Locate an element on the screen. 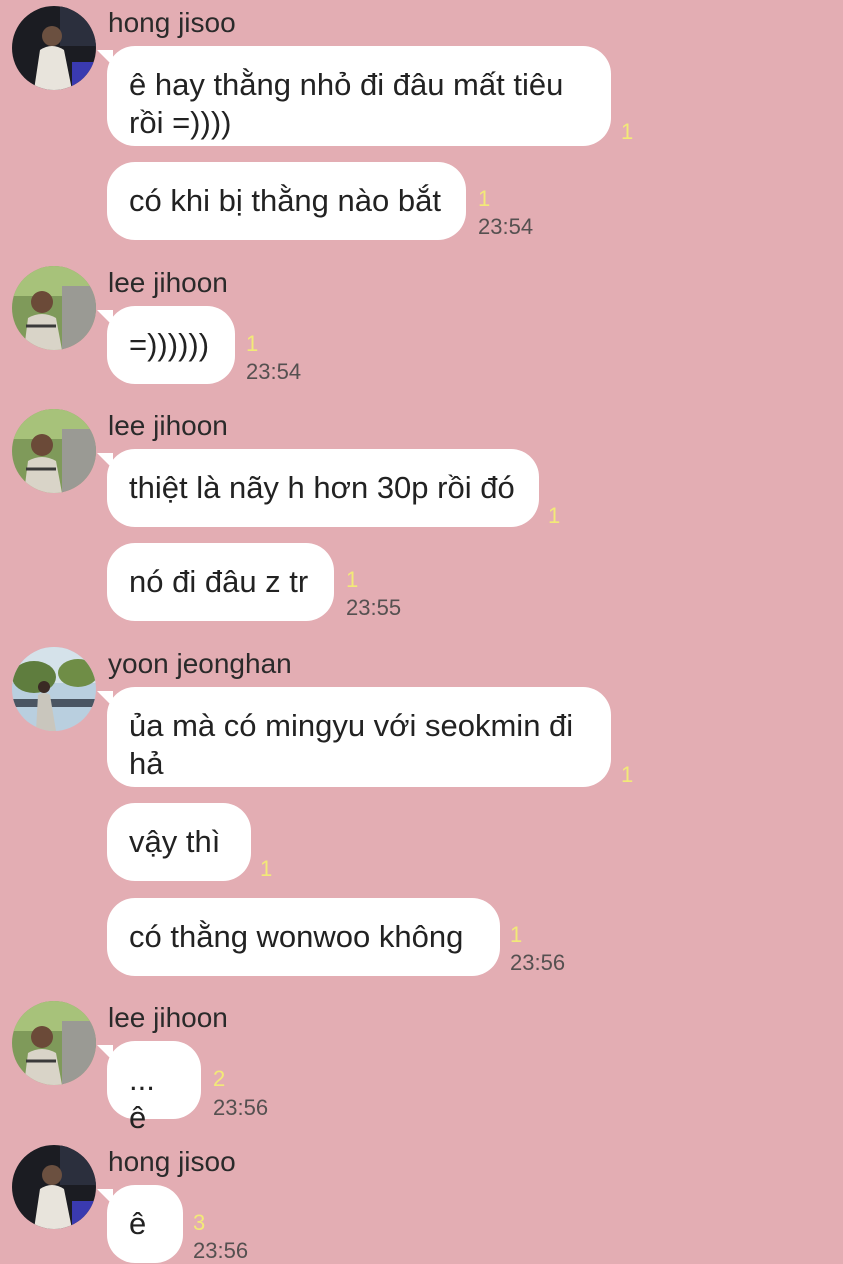  message-bubble: ... ê is located at coordinates (149, 1088).